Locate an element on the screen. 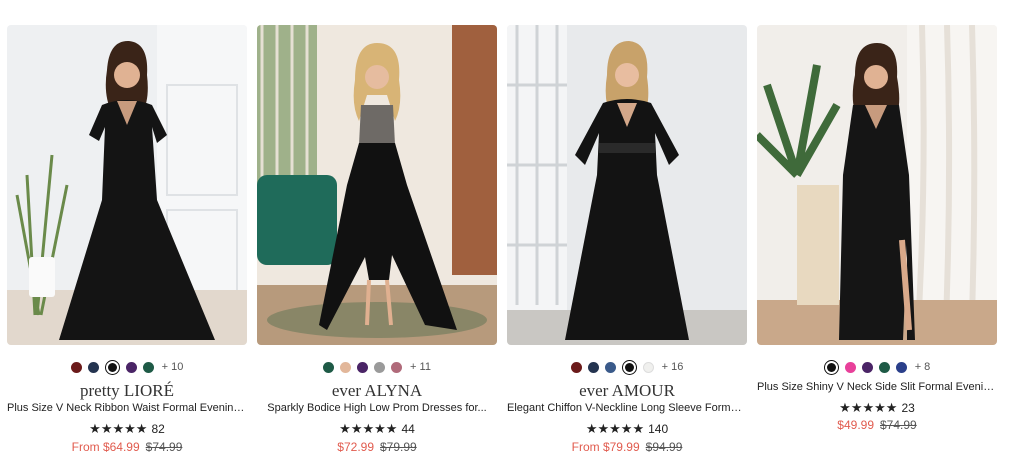 The image size is (1024, 454). more-colors-link: + 10 is located at coordinates (173, 367).